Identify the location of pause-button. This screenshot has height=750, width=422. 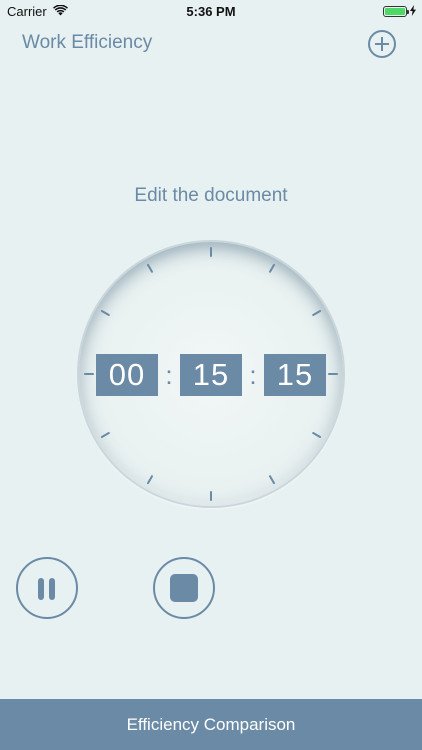
(47, 588).